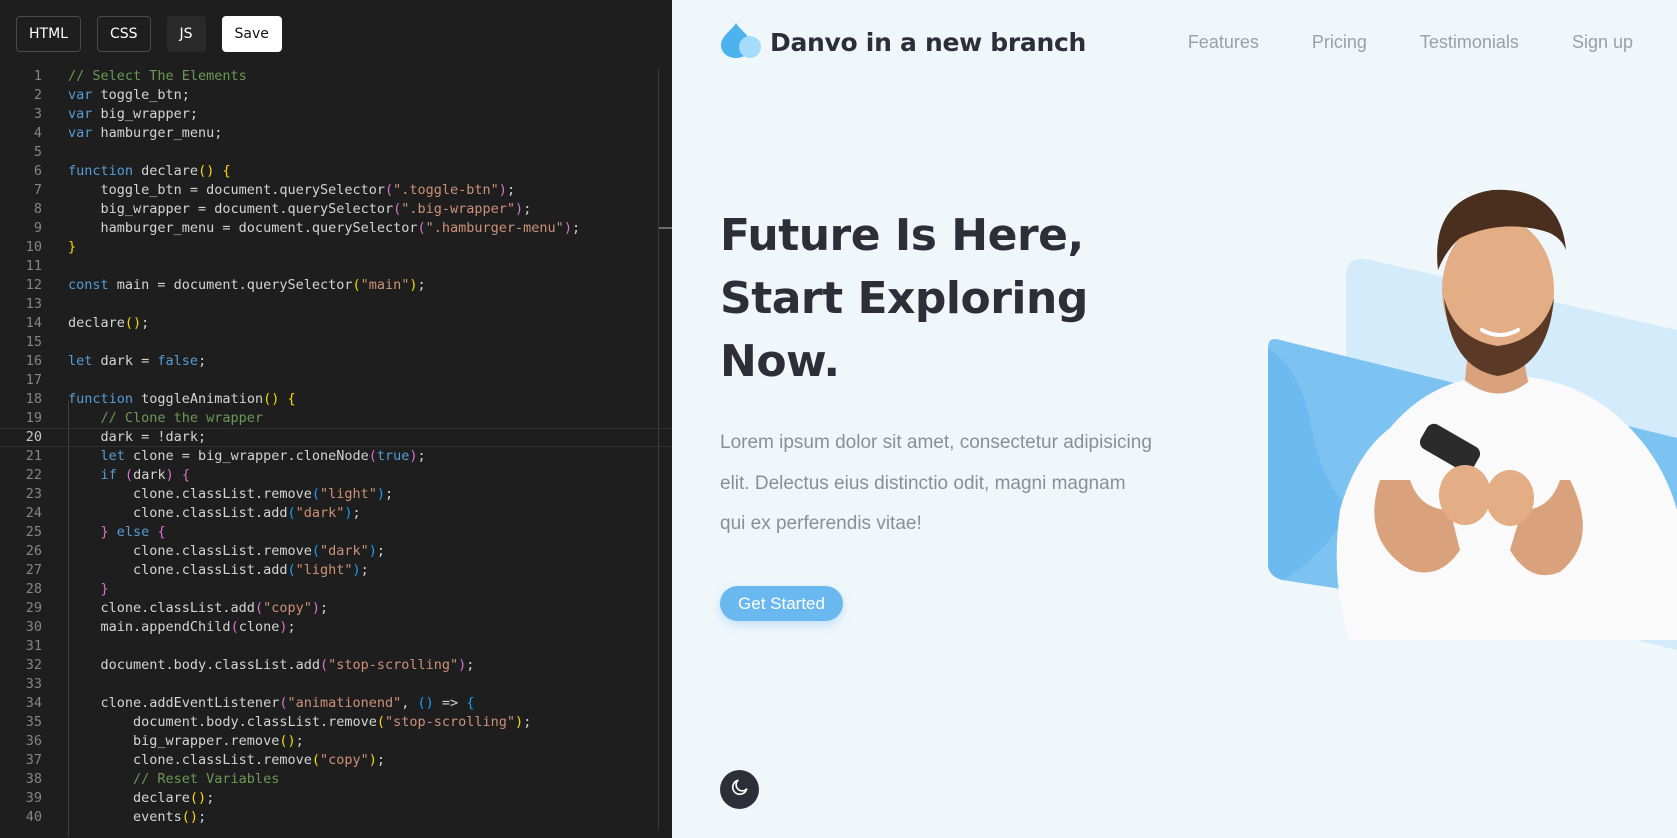 Image resolution: width=1677 pixels, height=838 pixels. Describe the element at coordinates (178, 361) in the screenshot. I see `code-token: false` at that location.